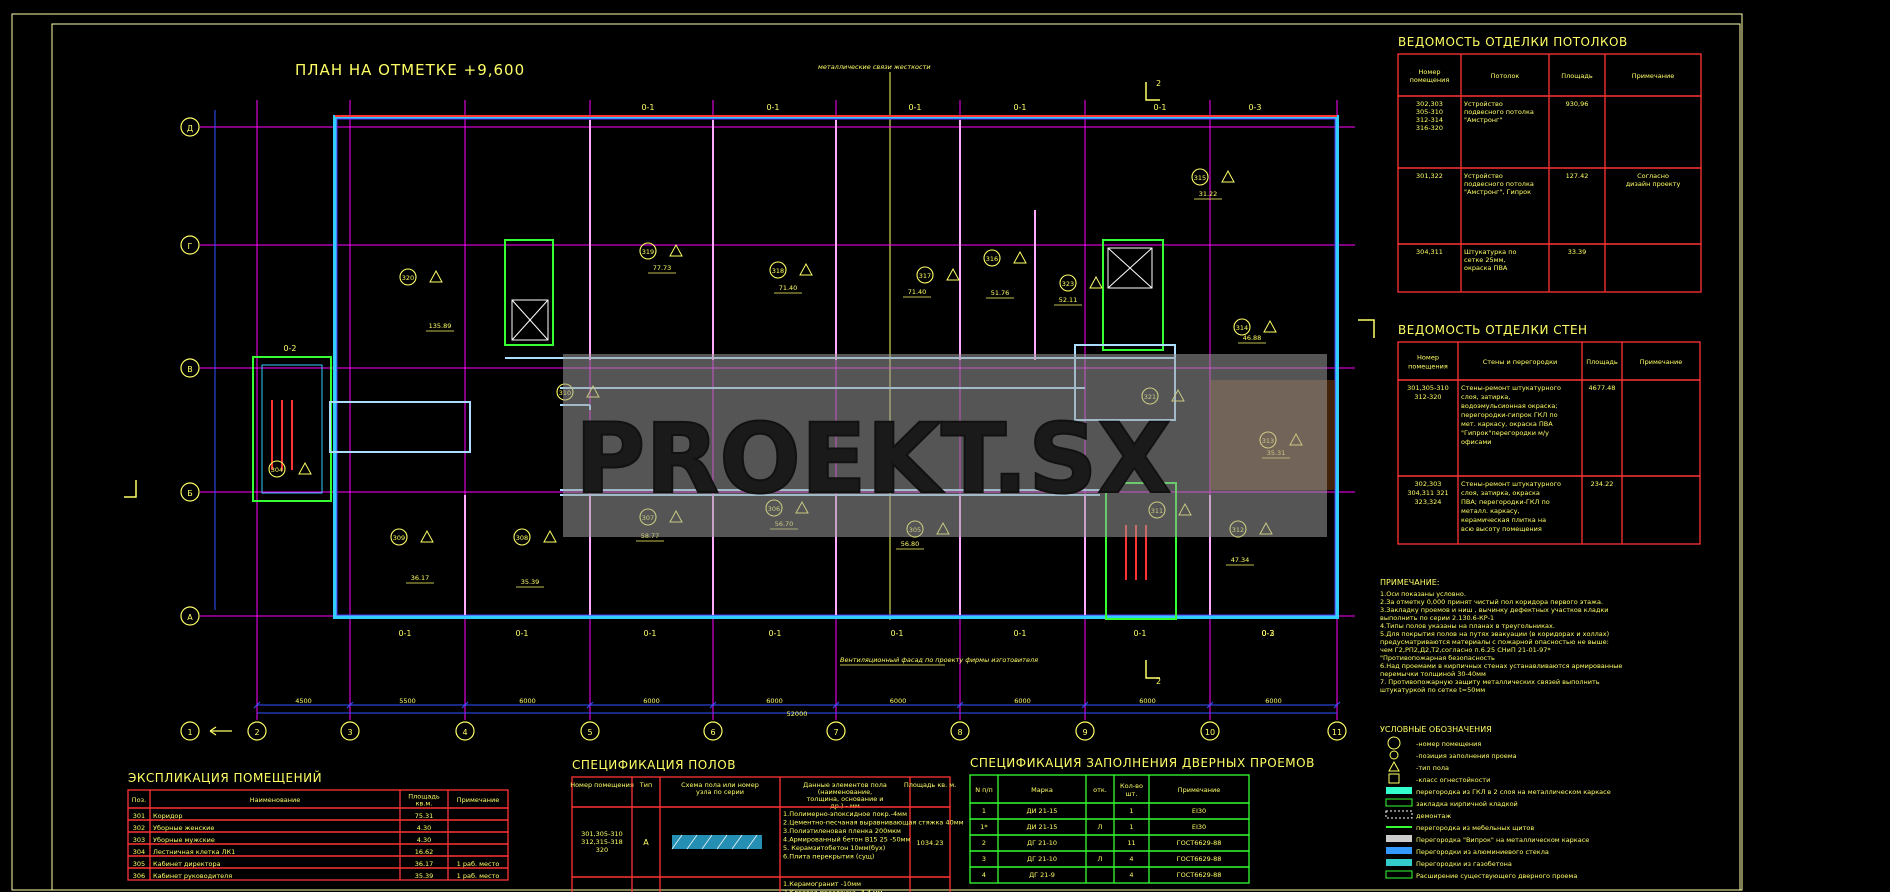 The image size is (1890, 892). Describe the element at coordinates (1394, 778) in the screenshot. I see `fire-class-icon` at that location.